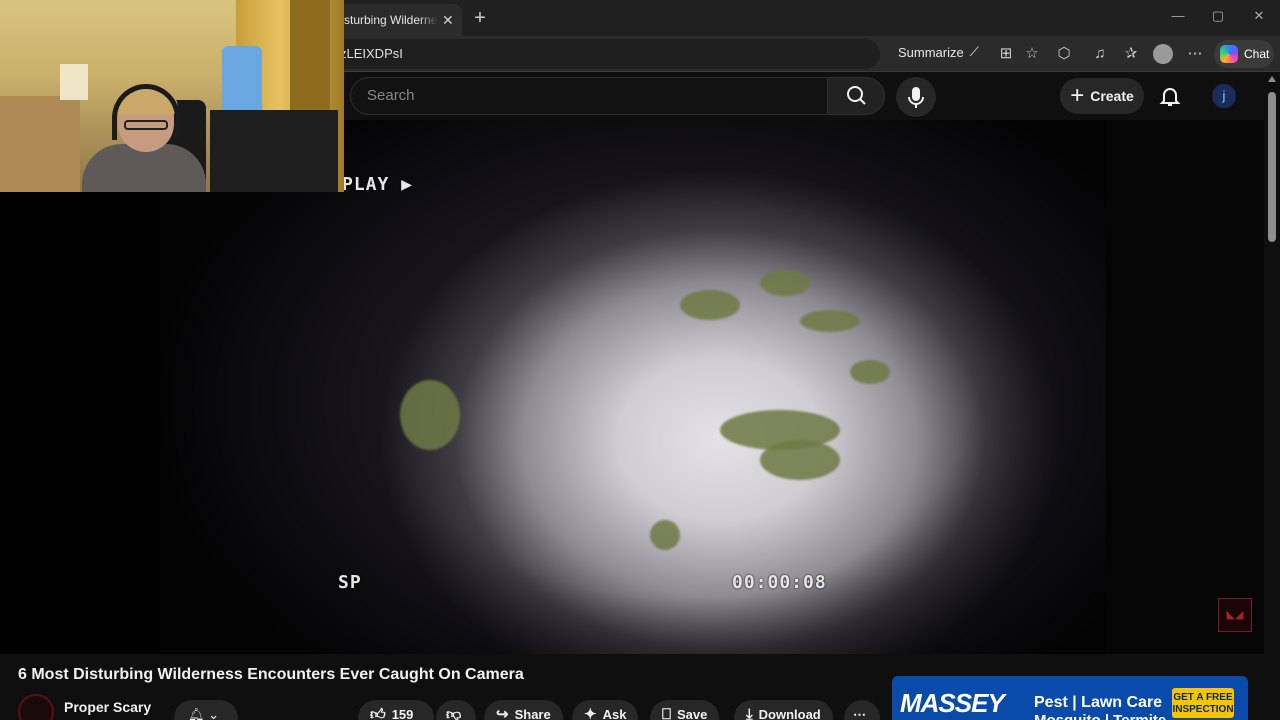 Image resolution: width=1280 pixels, height=720 pixels. I want to click on chat-label: Chat, so click(1257, 54).